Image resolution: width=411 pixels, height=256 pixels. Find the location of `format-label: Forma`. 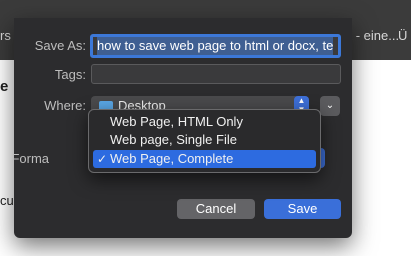

format-label: Forma is located at coordinates (30, 158).